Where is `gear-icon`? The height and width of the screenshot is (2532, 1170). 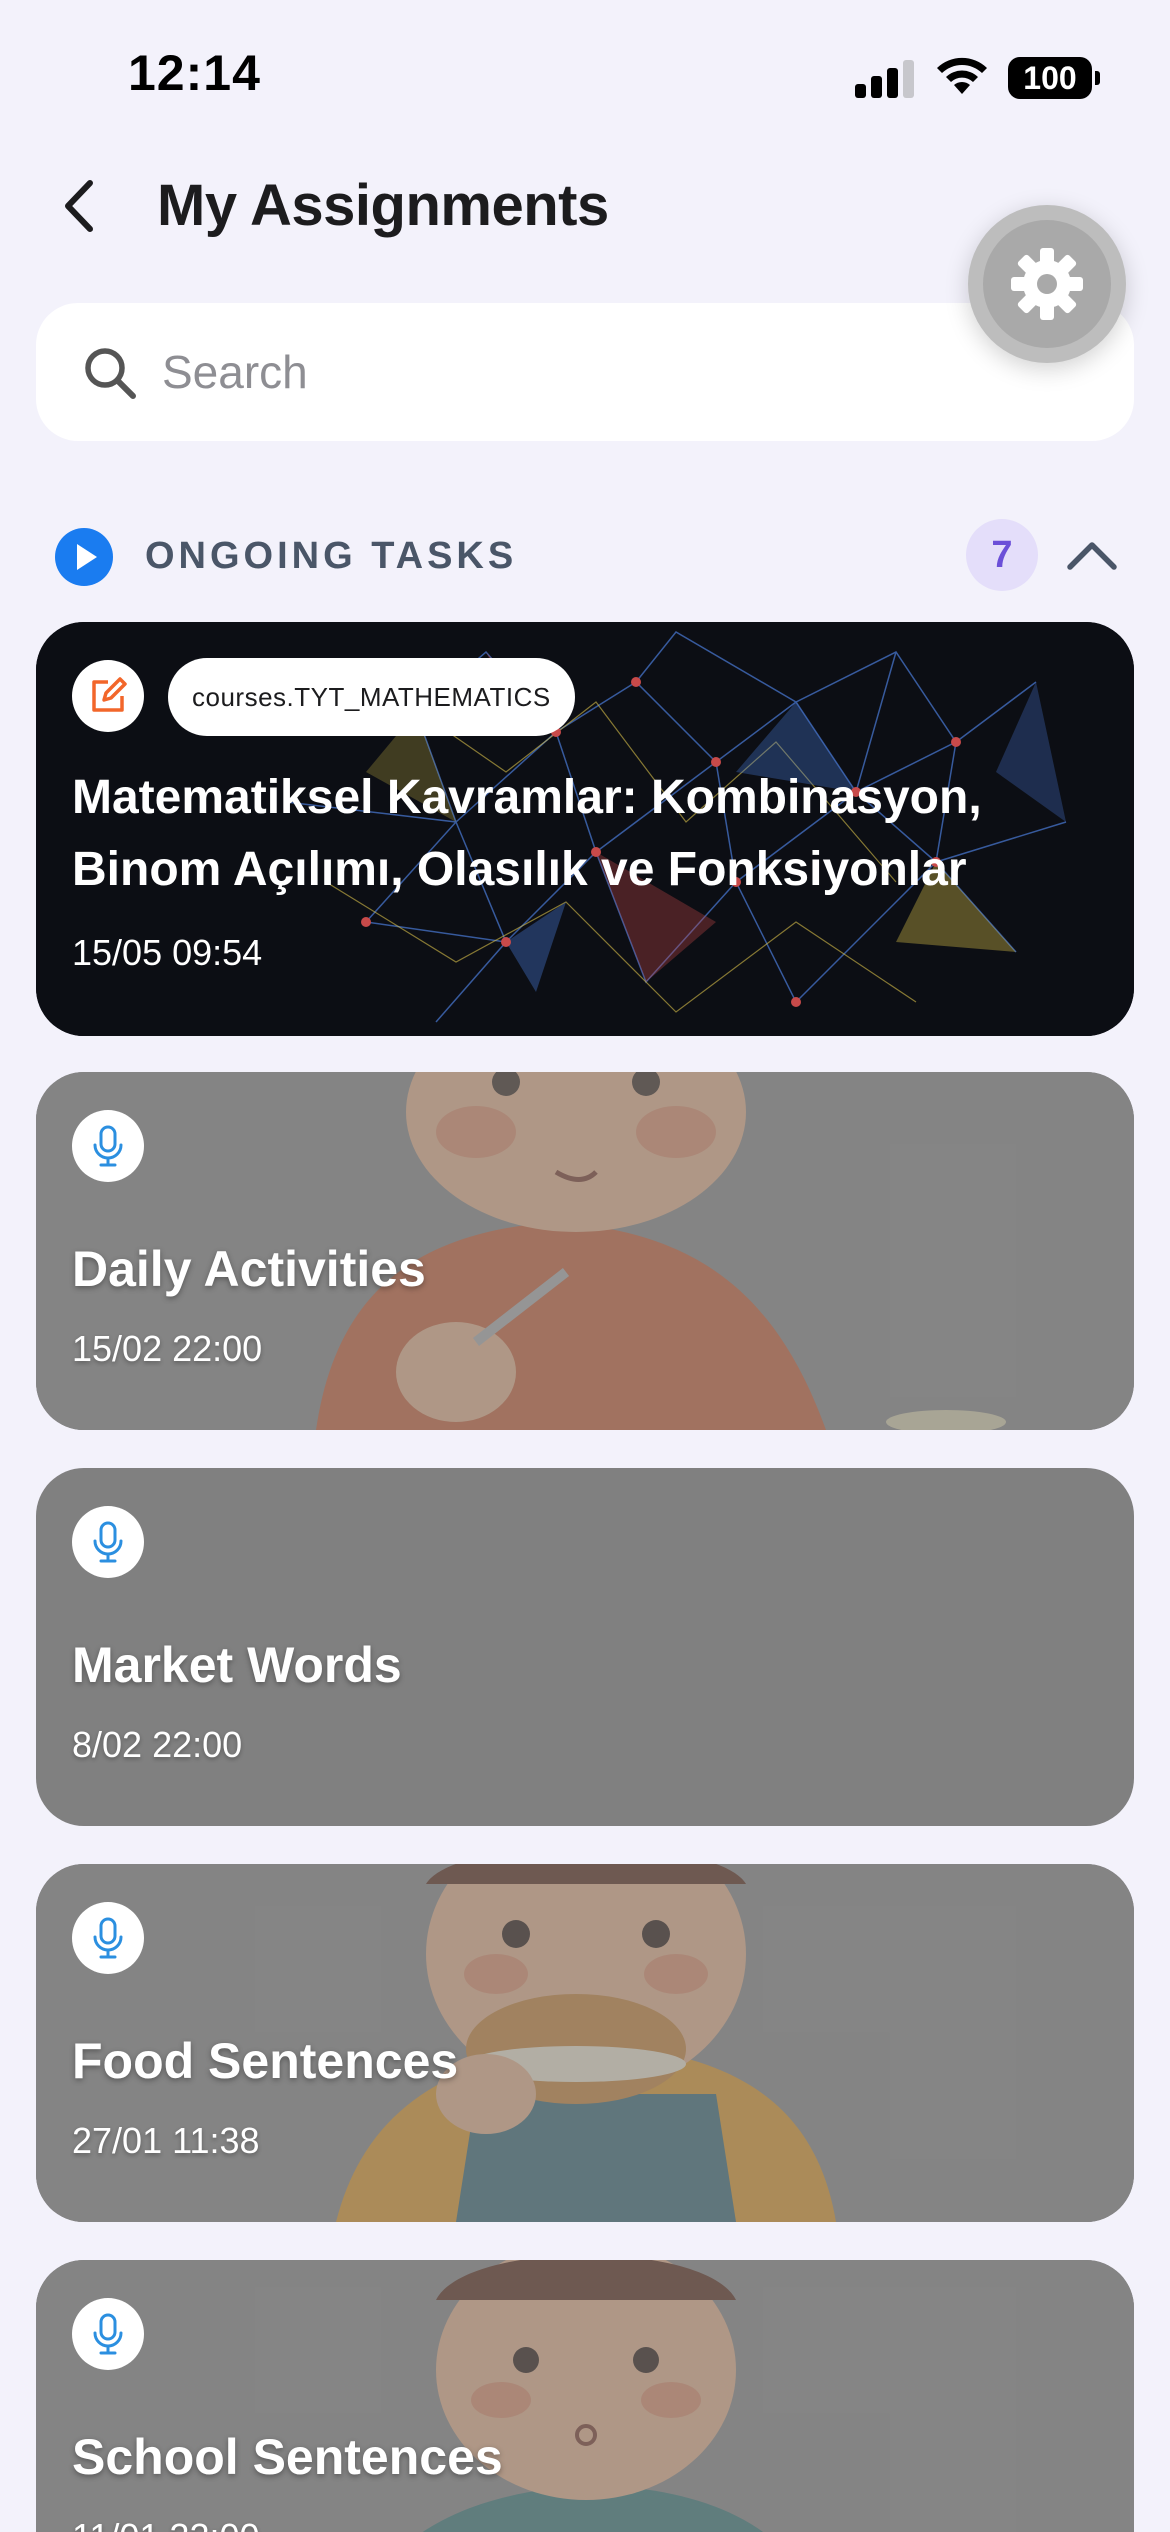
gear-icon is located at coordinates (1047, 284).